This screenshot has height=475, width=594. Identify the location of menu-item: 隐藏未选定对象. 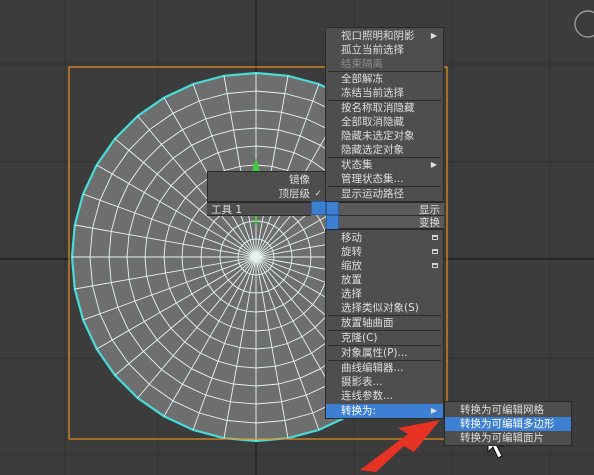
(384, 136).